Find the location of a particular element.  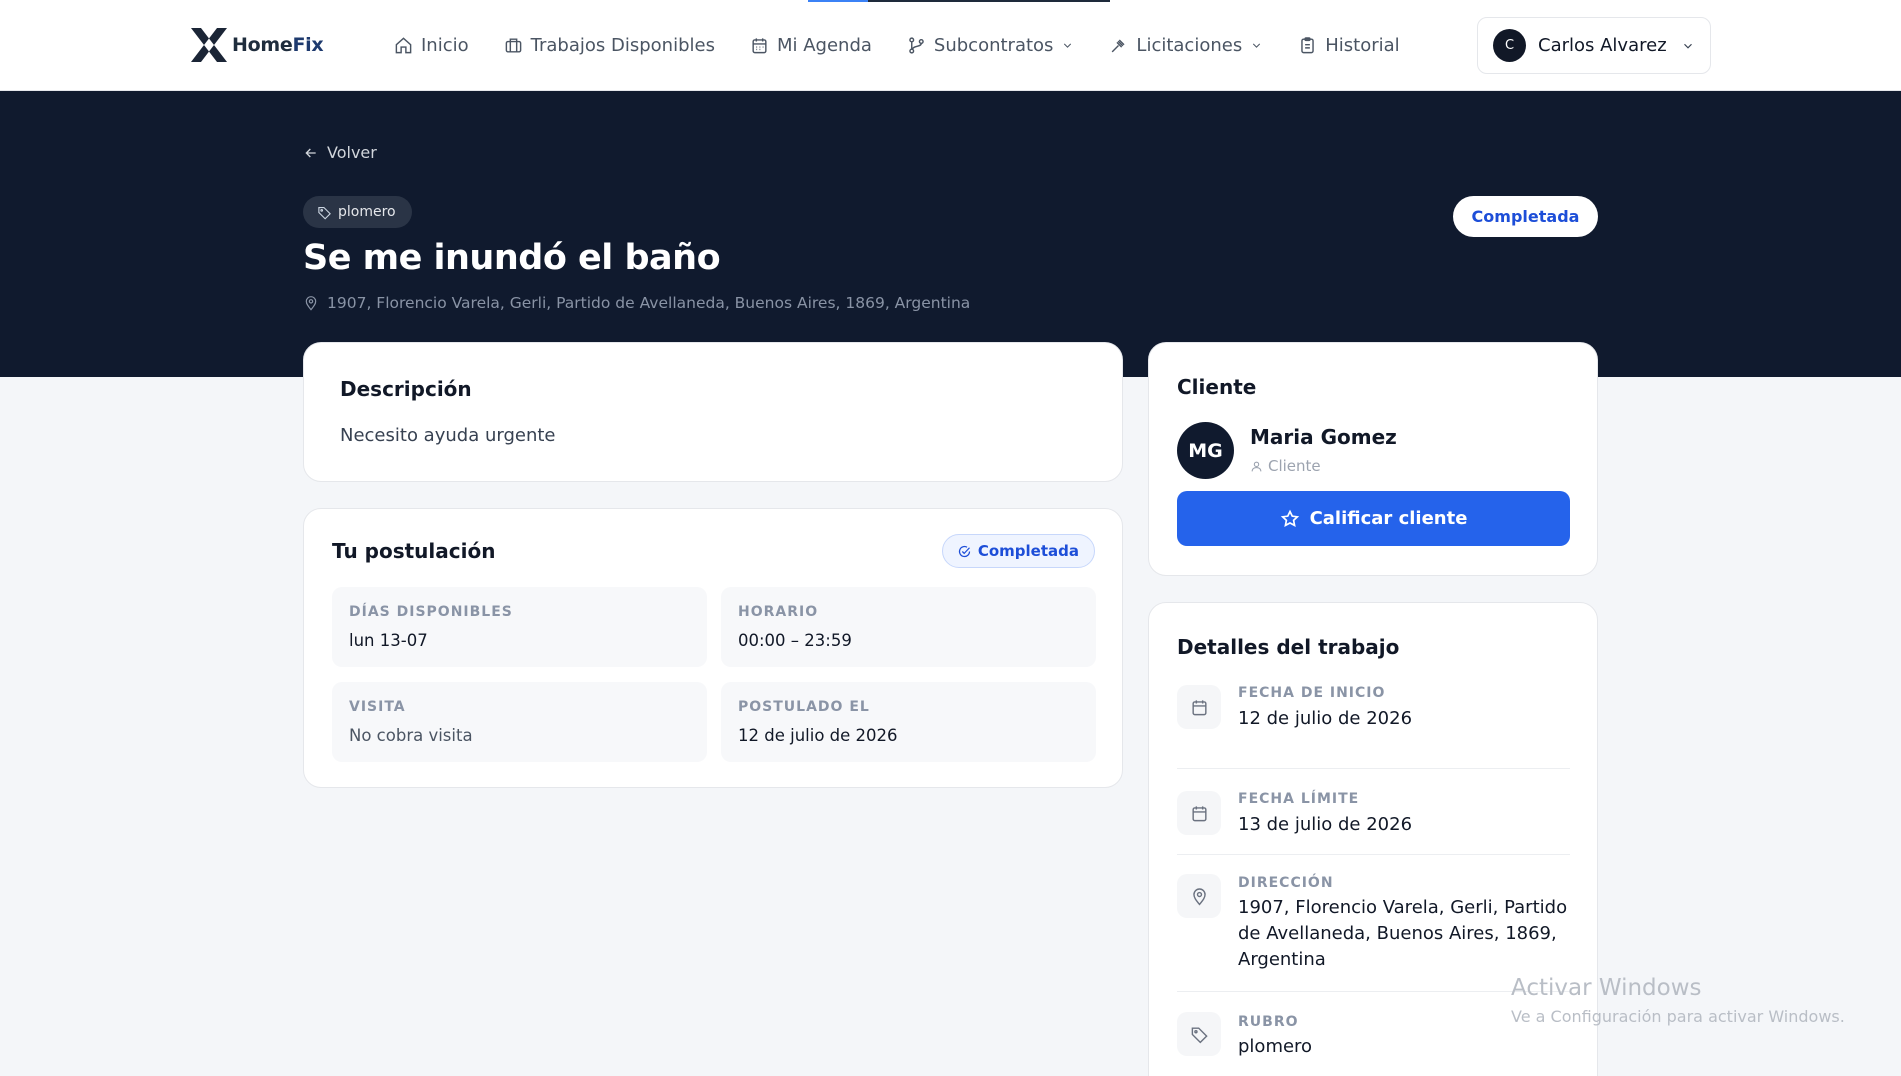

description-card: Descripción Necesito ayuda urgente is located at coordinates (713, 412).